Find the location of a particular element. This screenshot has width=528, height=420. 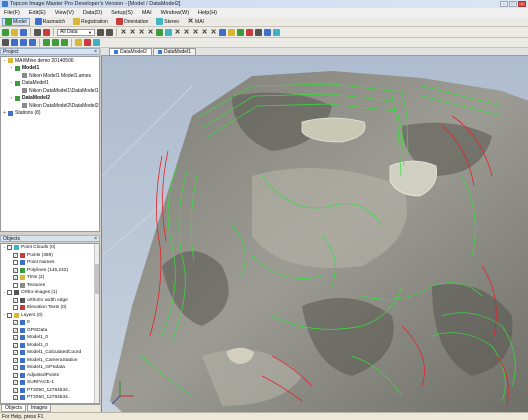

object-tree-item: ✓ 0 is located at coordinates (50, 323).